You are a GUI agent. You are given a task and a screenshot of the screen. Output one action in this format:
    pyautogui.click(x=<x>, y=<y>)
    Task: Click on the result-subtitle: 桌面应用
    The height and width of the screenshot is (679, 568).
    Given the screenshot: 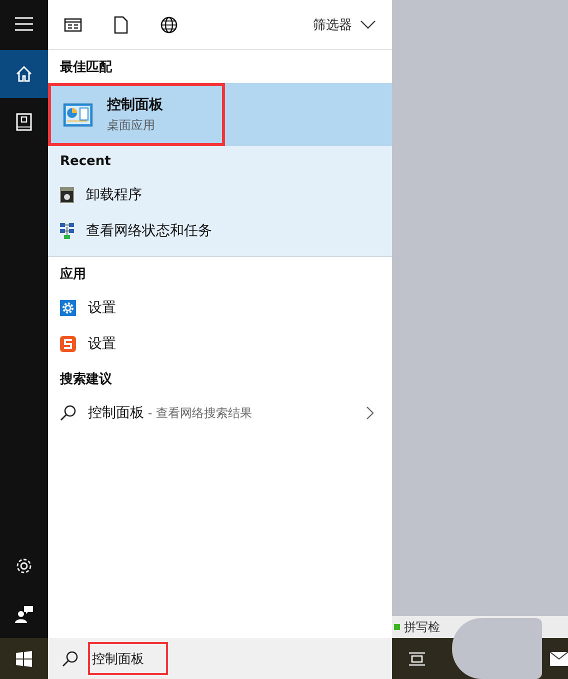 What is the action you would take?
    pyautogui.click(x=131, y=125)
    